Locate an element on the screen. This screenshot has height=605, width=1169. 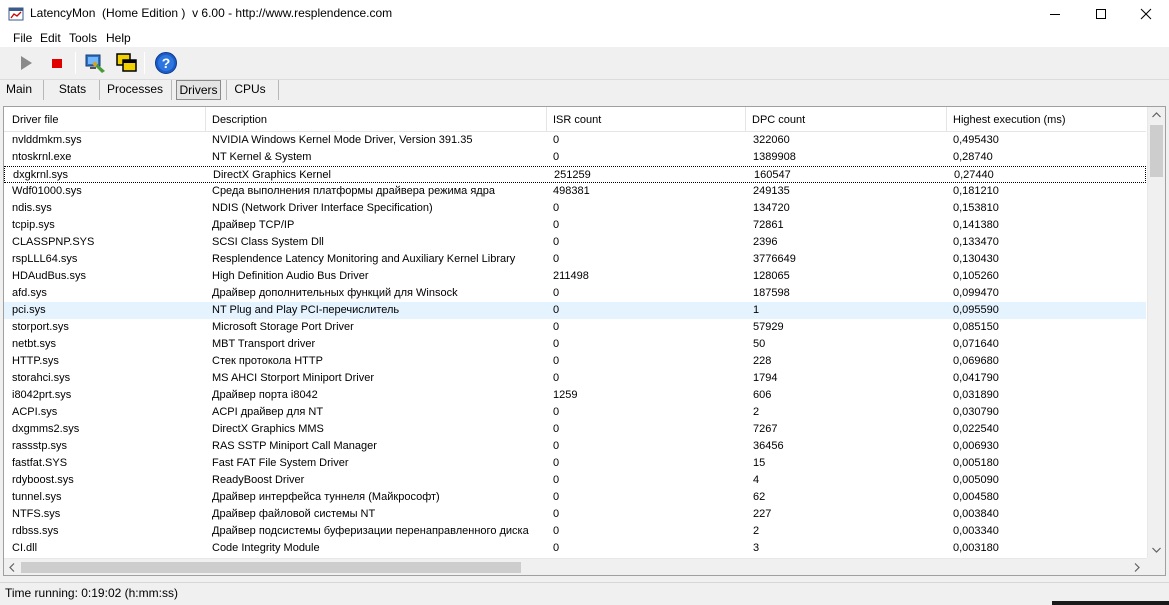
play-icon is located at coordinates (26, 63).